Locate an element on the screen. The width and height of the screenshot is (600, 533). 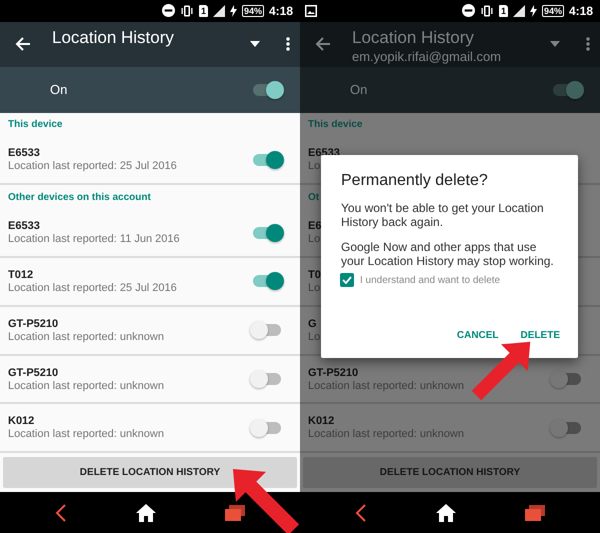
confirm-checkbox is located at coordinates (347, 280).